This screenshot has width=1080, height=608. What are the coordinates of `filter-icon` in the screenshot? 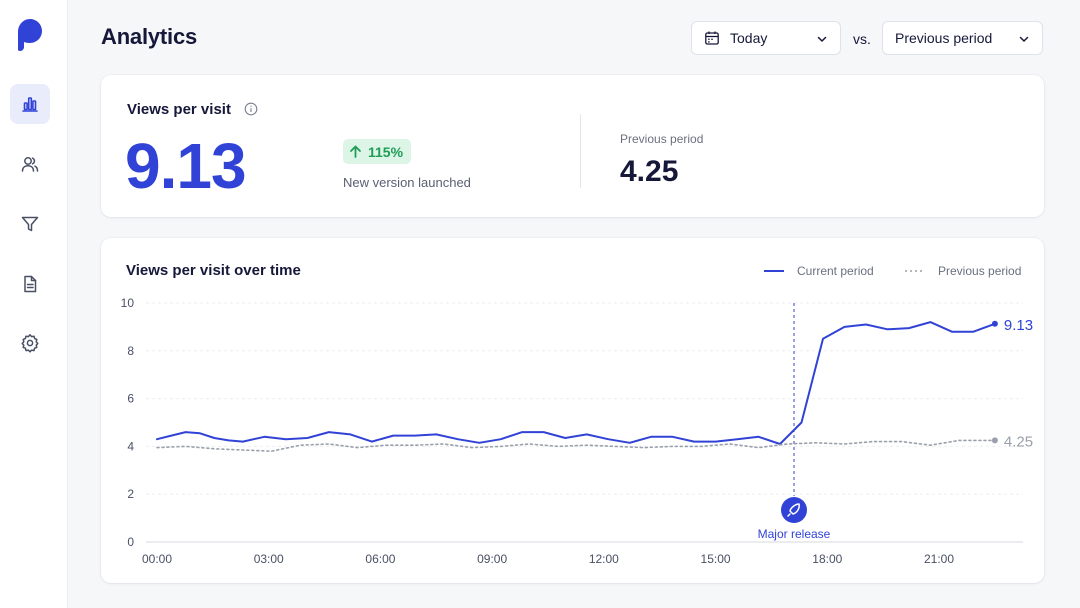 It's located at (30, 224).